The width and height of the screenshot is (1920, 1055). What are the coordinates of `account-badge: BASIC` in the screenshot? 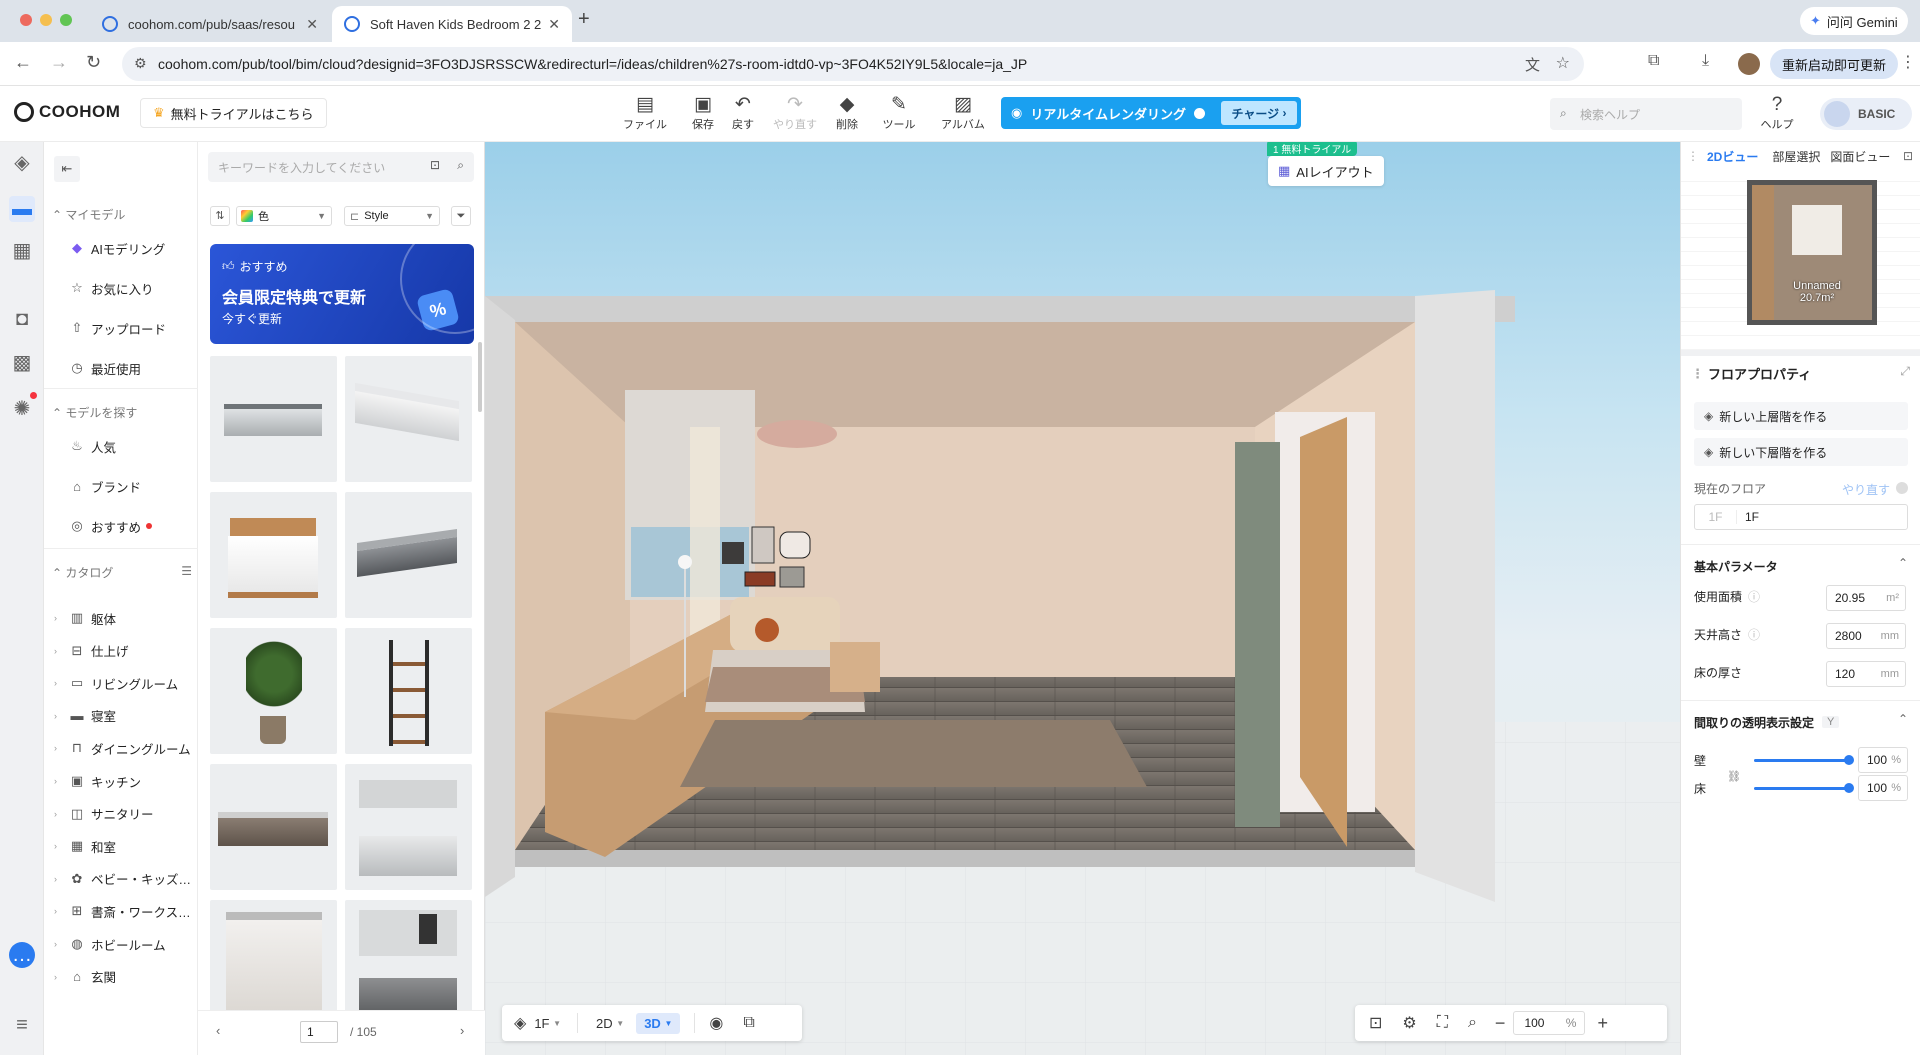 It's located at (1866, 114).